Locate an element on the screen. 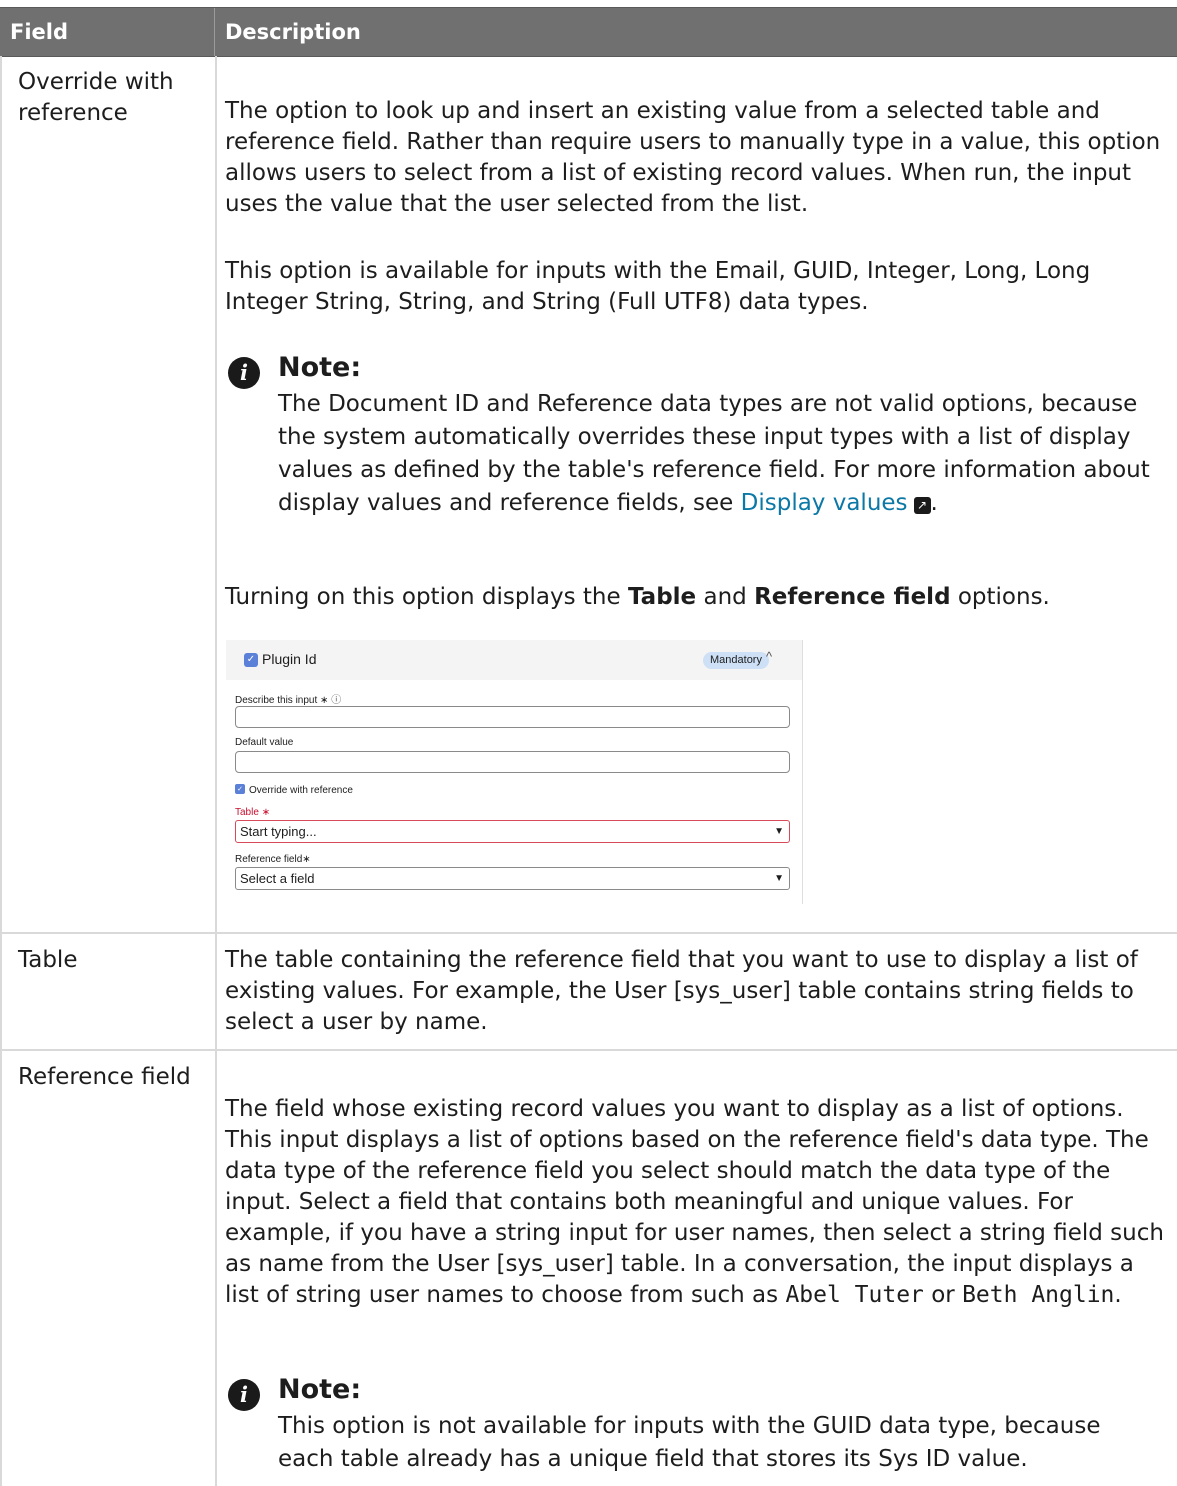  chevron-up-icon: ^ is located at coordinates (769, 656).